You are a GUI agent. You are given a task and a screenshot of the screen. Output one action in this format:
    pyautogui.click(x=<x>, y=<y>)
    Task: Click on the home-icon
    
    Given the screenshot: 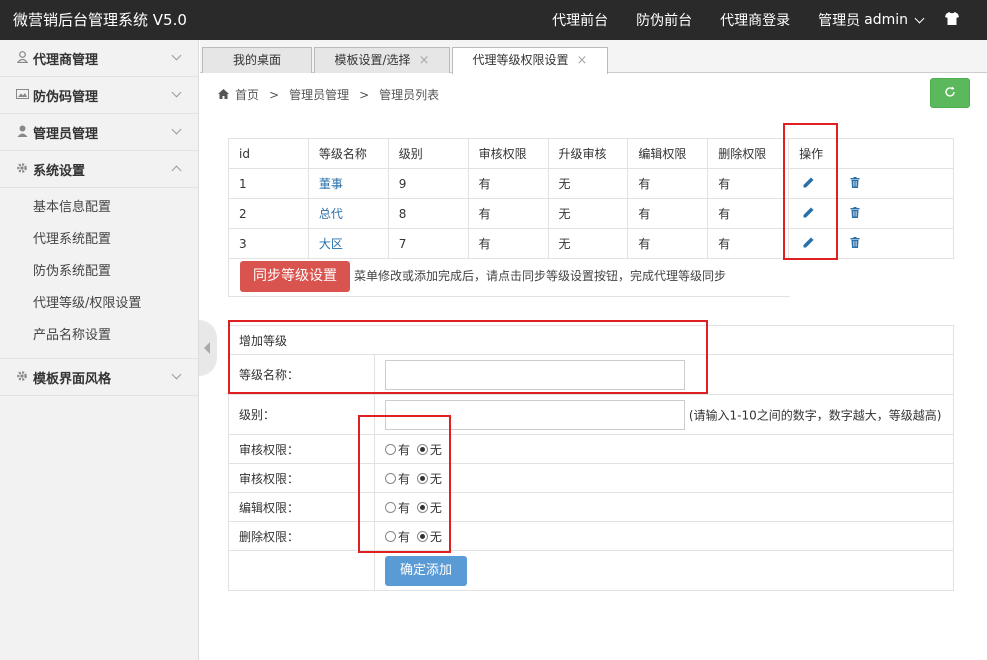 What is the action you would take?
    pyautogui.click(x=223, y=95)
    